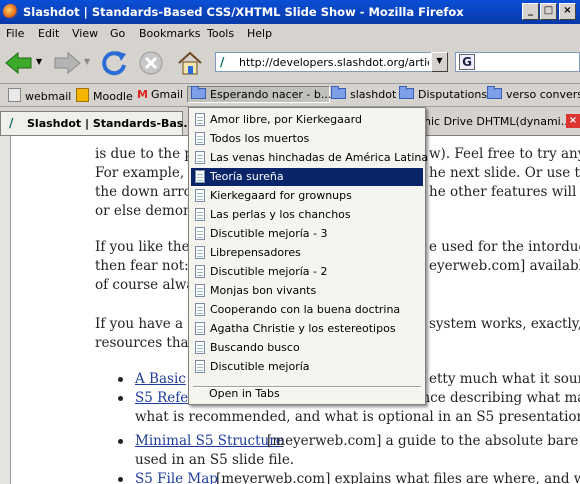 Image resolution: width=580 pixels, height=484 pixels. Describe the element at coordinates (19, 63) in the screenshot. I see `back-icon` at that location.